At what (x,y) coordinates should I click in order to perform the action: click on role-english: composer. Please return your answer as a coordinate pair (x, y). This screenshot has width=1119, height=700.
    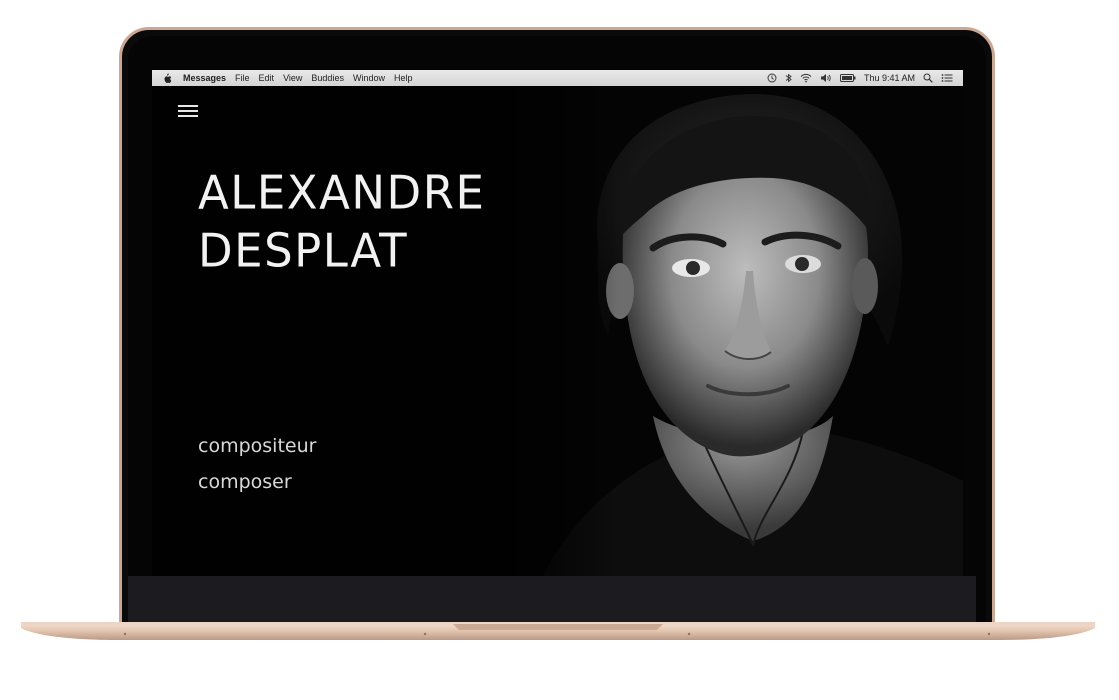
    Looking at the image, I should click on (245, 482).